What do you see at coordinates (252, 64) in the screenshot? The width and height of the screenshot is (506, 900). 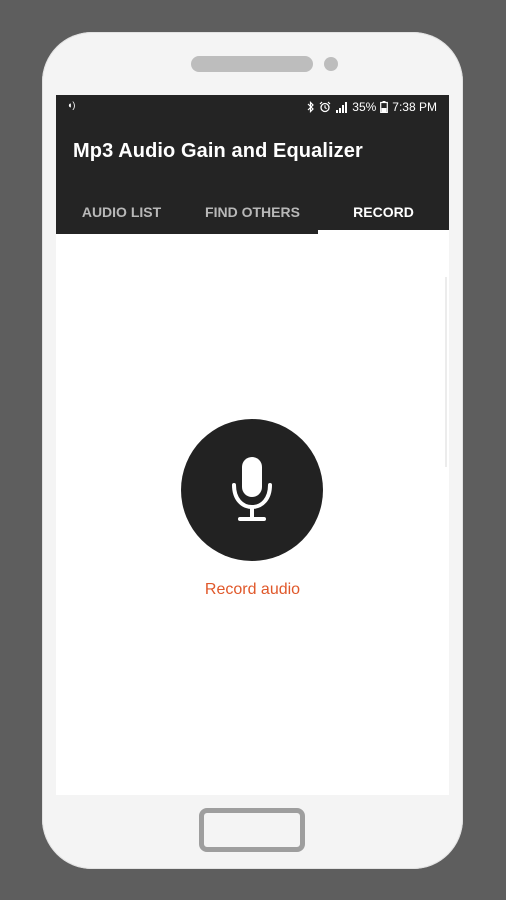 I see `phone-speaker` at bounding box center [252, 64].